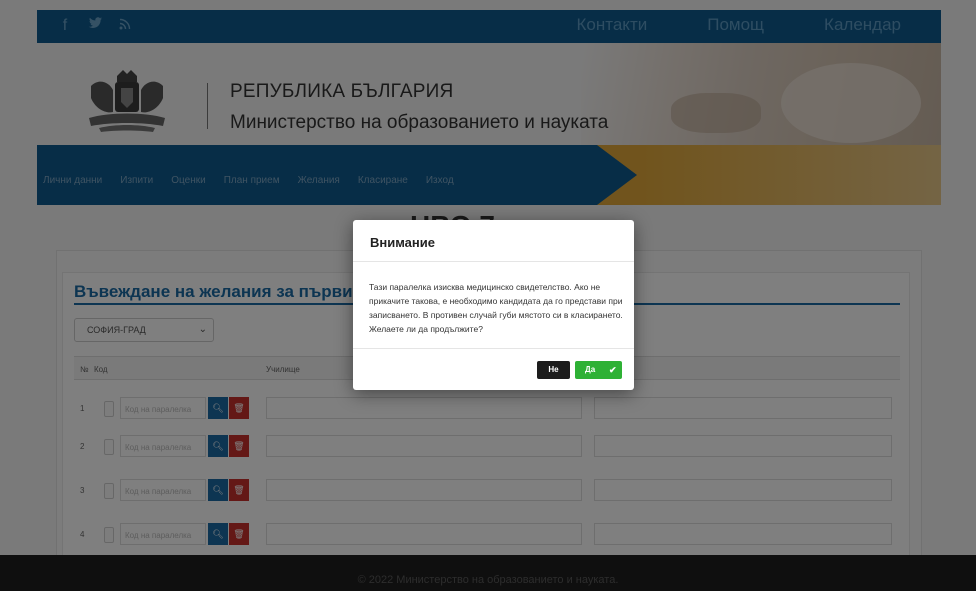  What do you see at coordinates (613, 370) in the screenshot?
I see `check-icon: ✔` at bounding box center [613, 370].